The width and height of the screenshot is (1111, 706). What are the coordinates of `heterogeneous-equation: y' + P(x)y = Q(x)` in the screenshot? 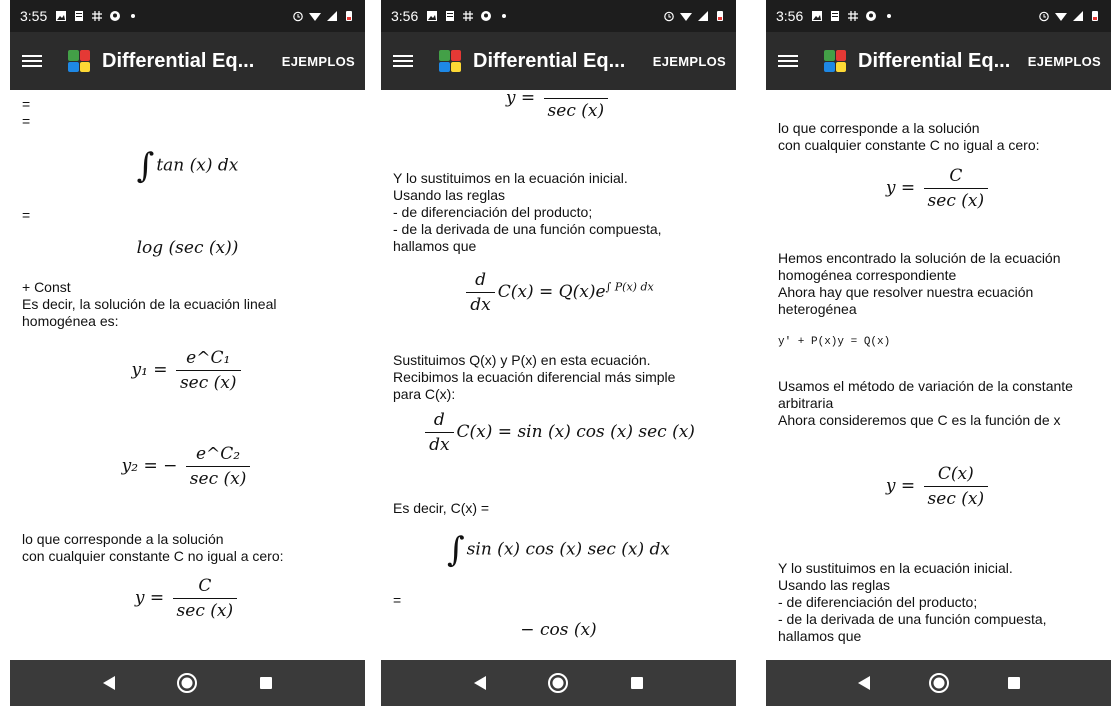 It's located at (834, 342).